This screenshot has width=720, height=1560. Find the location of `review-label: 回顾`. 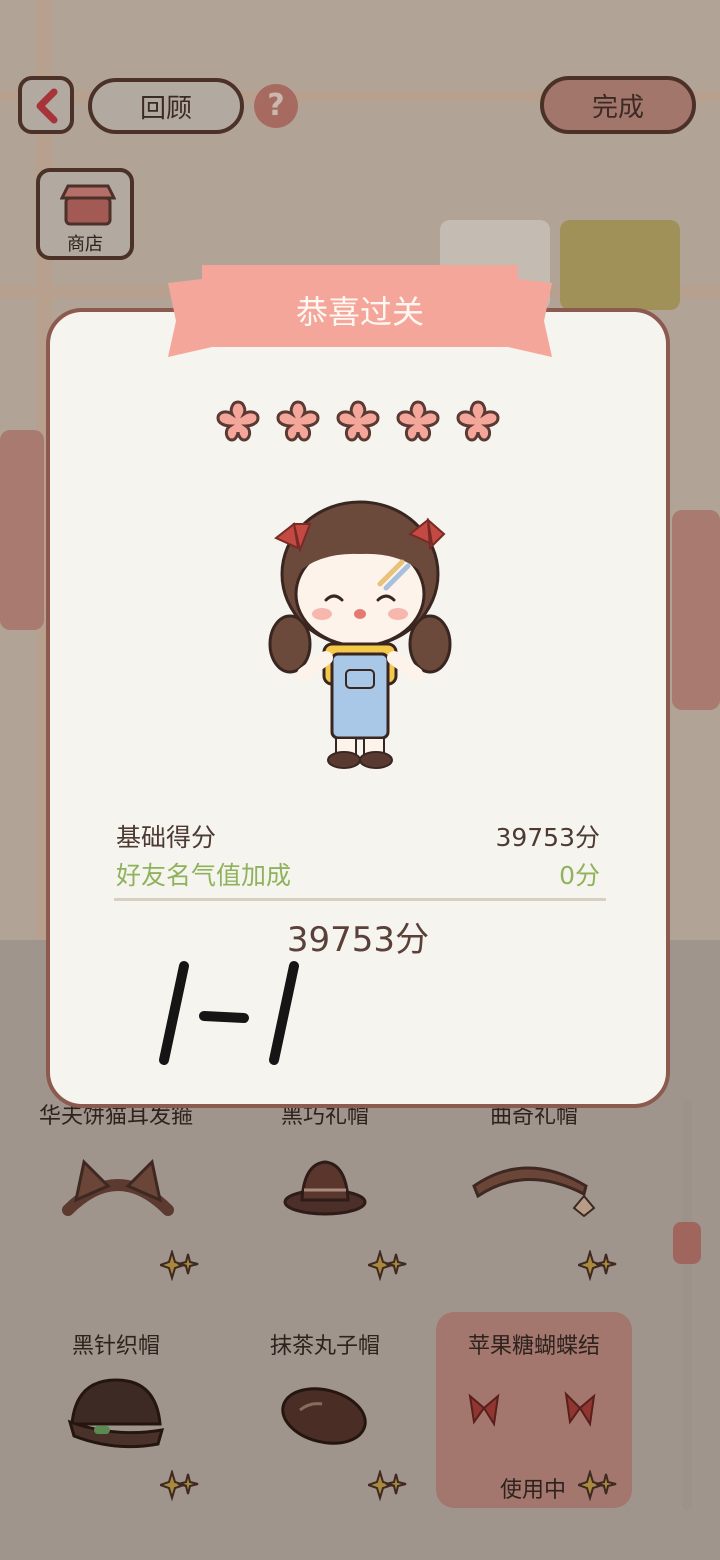

review-label: 回顾 is located at coordinates (165, 108).